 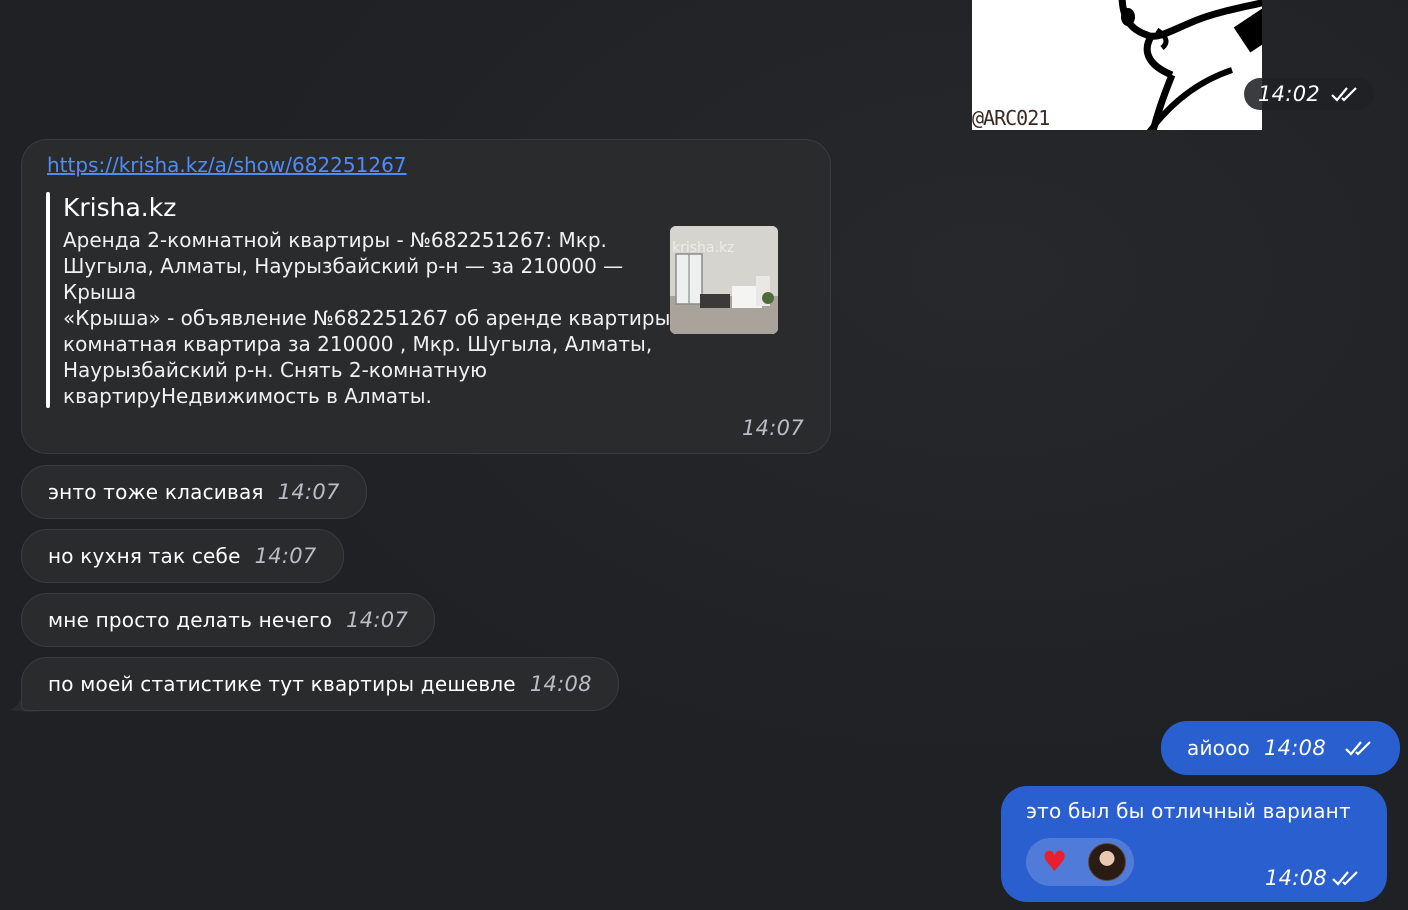 I want to click on thumbnail-watermark: krisha.kz, so click(x=703, y=248).